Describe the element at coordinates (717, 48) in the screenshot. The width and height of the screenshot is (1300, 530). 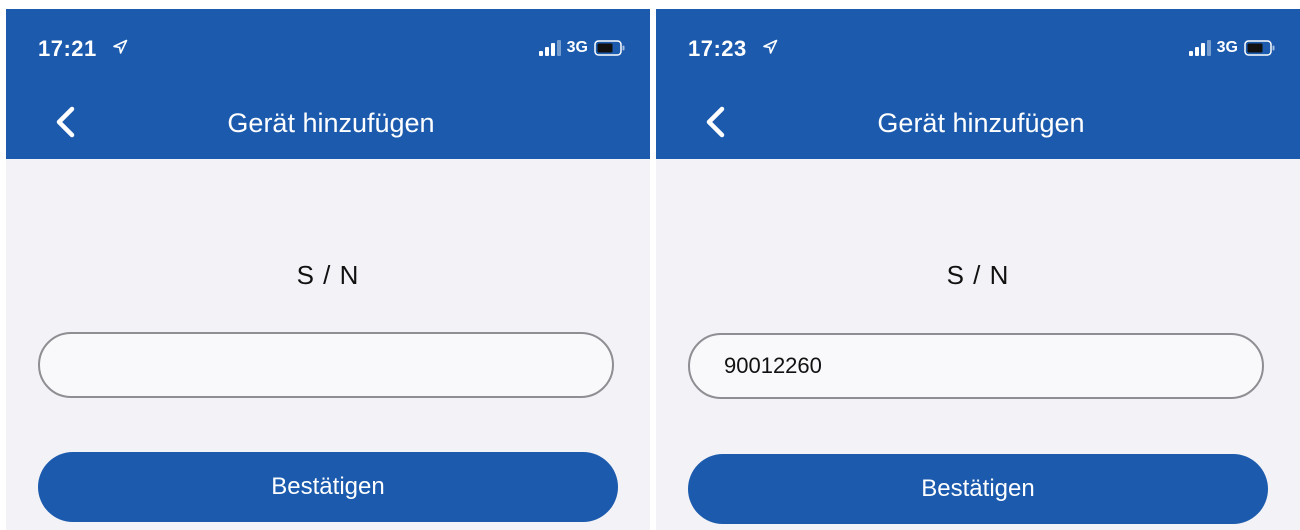
I see `status-time: 17:23` at that location.